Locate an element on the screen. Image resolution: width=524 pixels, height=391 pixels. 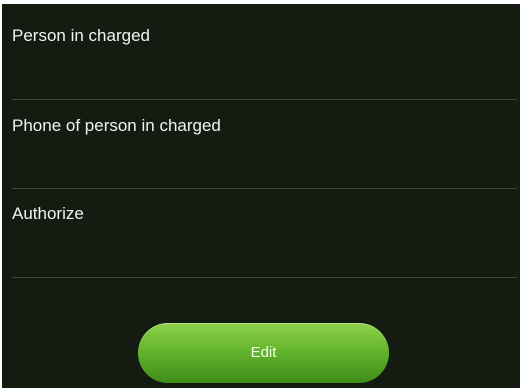
field-label-authorize: Authorize is located at coordinates (48, 213).